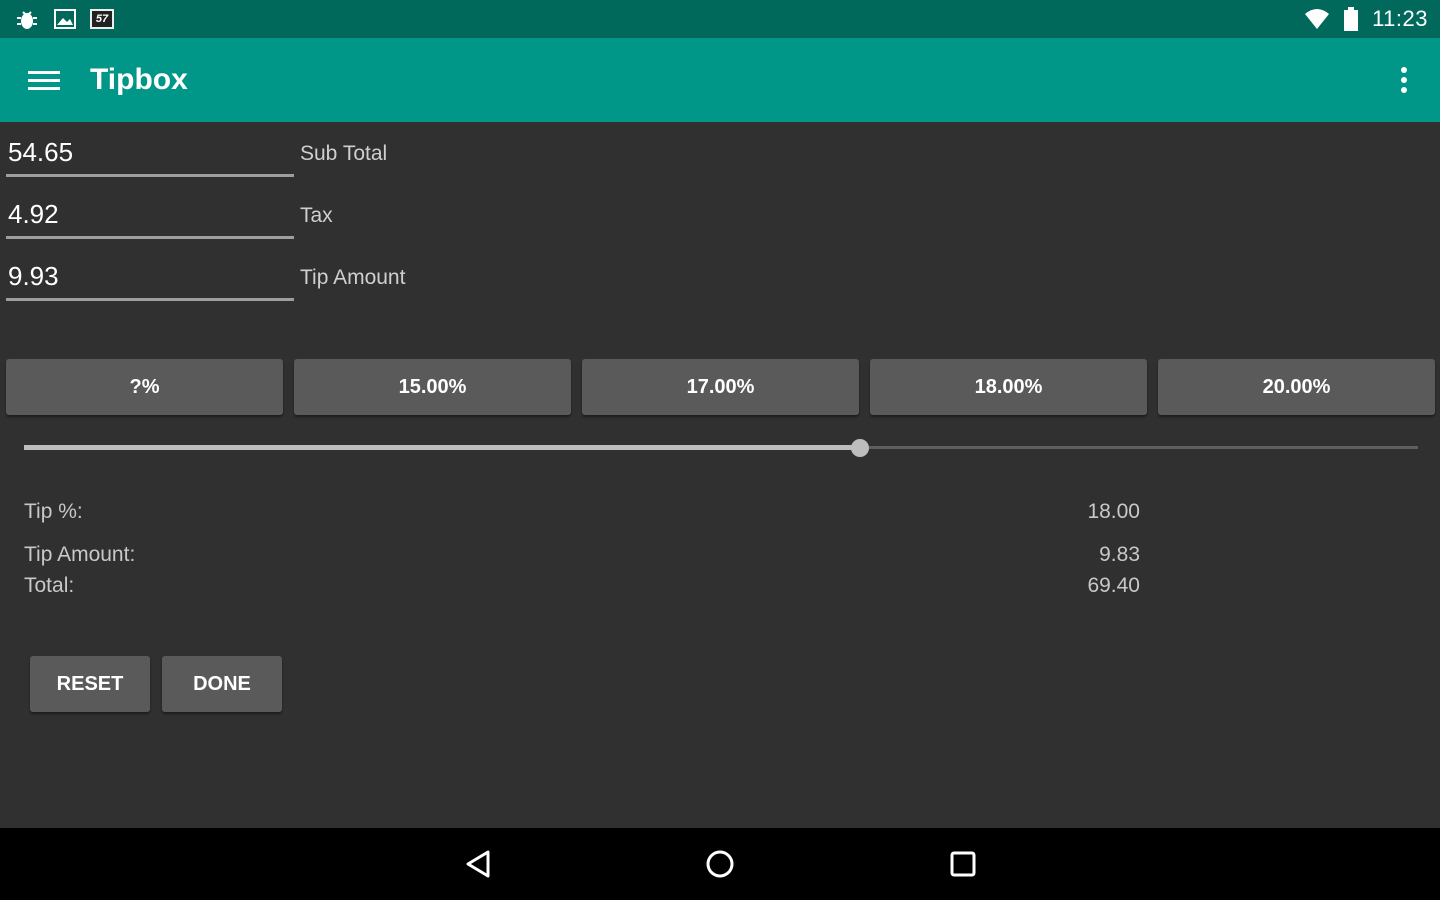 The width and height of the screenshot is (1440, 900). What do you see at coordinates (150, 276) in the screenshot?
I see `tip-amount-input` at bounding box center [150, 276].